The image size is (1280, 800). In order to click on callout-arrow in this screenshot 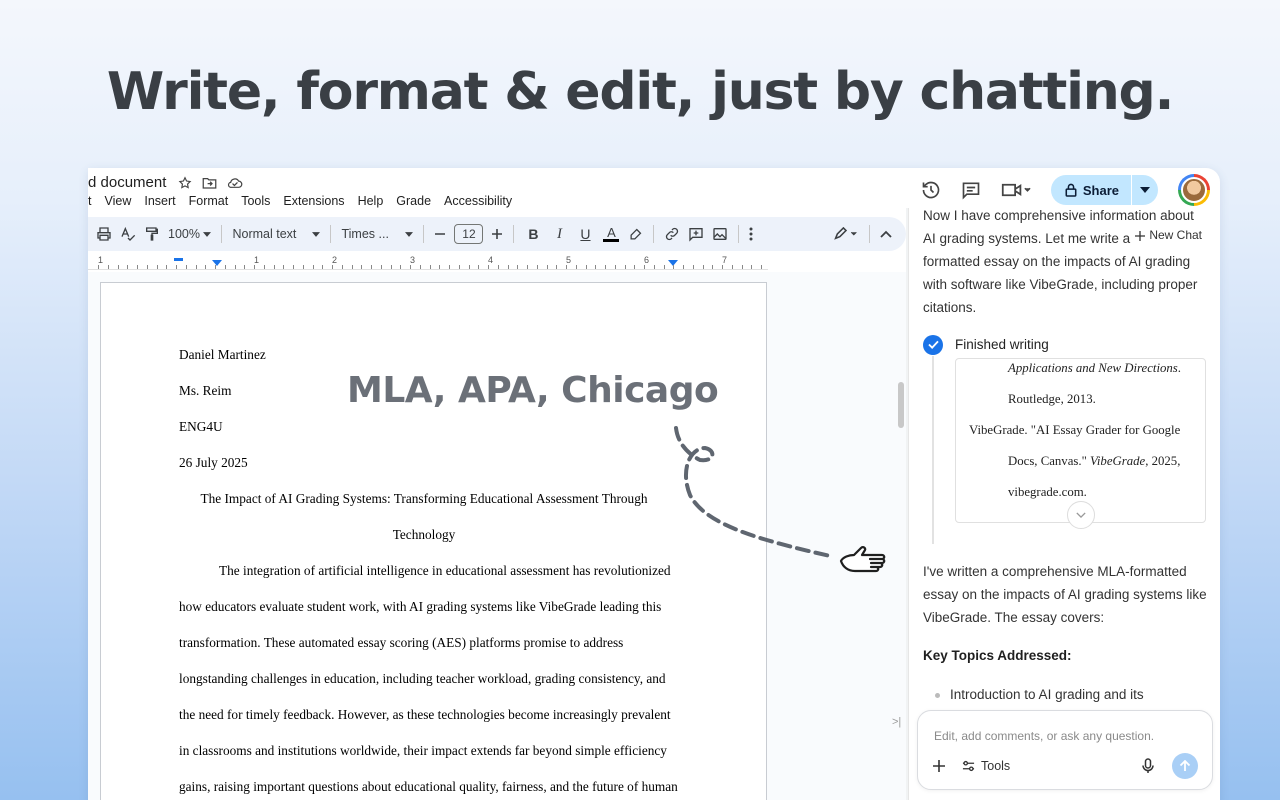, I will do `click(753, 492)`.